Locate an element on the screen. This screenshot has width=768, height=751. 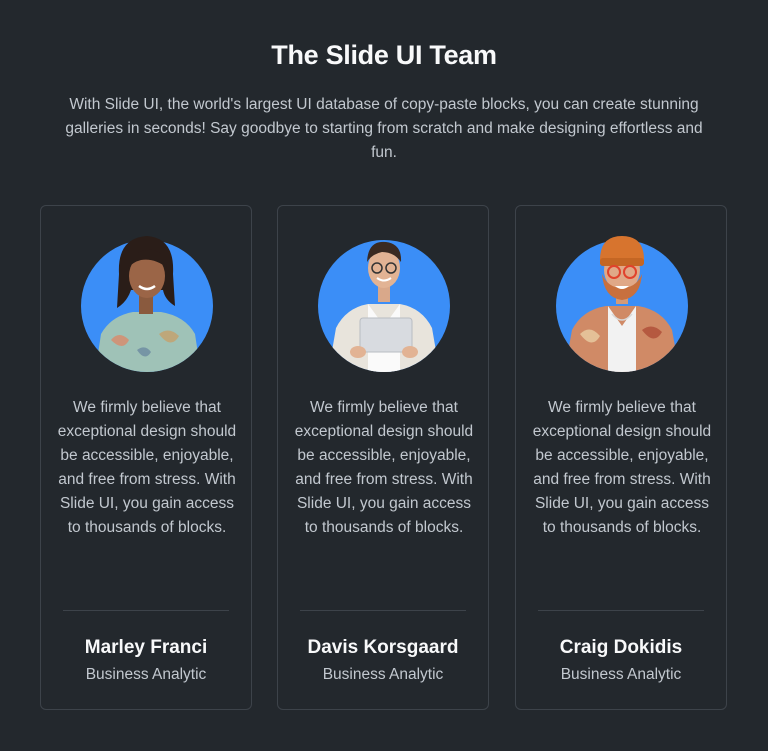
member-name: Davis Korsgaard is located at coordinates (383, 647).